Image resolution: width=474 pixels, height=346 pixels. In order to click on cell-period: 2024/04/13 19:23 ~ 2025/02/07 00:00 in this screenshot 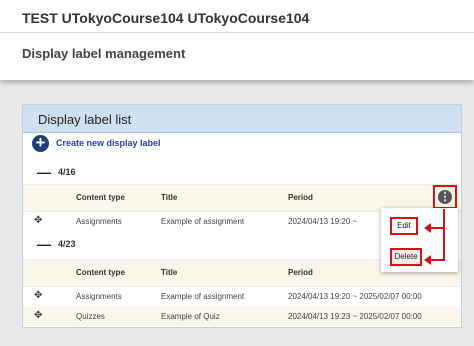, I will do `click(355, 316)`.